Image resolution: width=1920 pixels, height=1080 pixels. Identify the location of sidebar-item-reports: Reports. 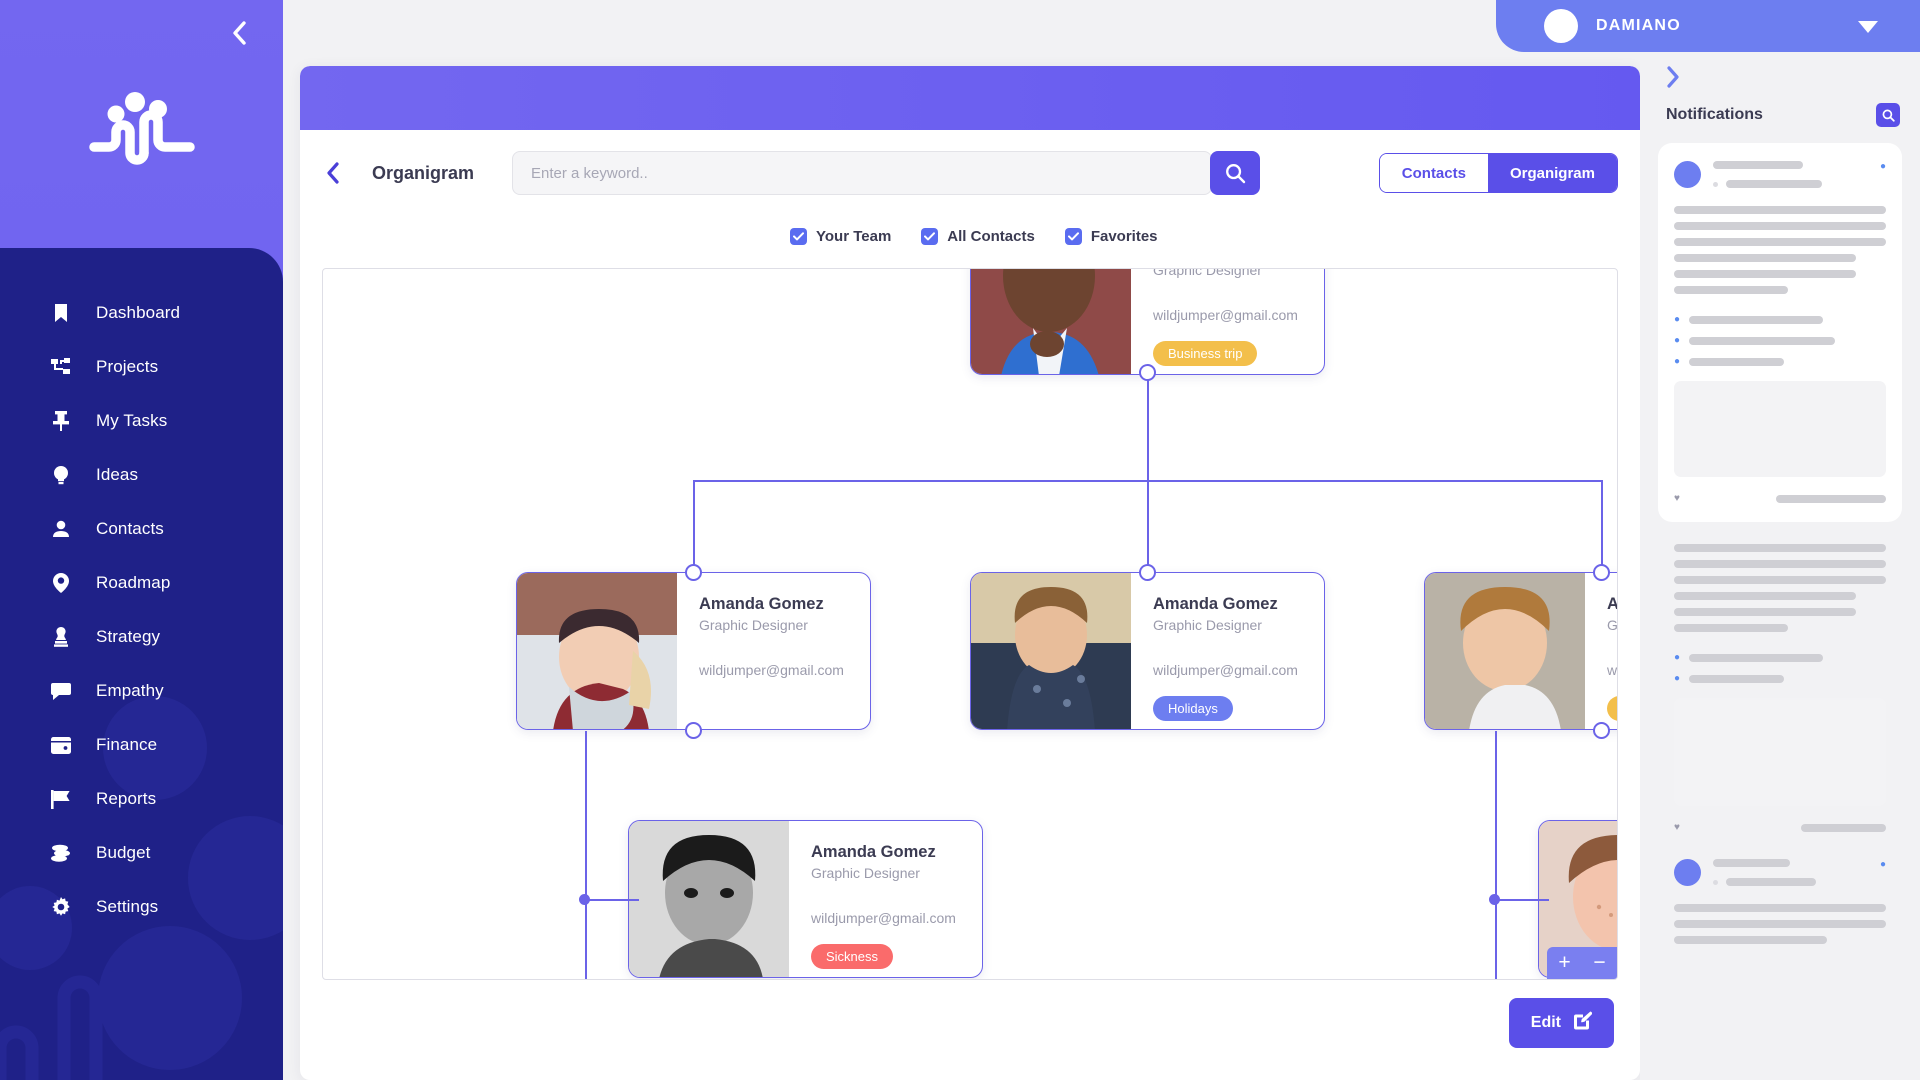
(141, 799).